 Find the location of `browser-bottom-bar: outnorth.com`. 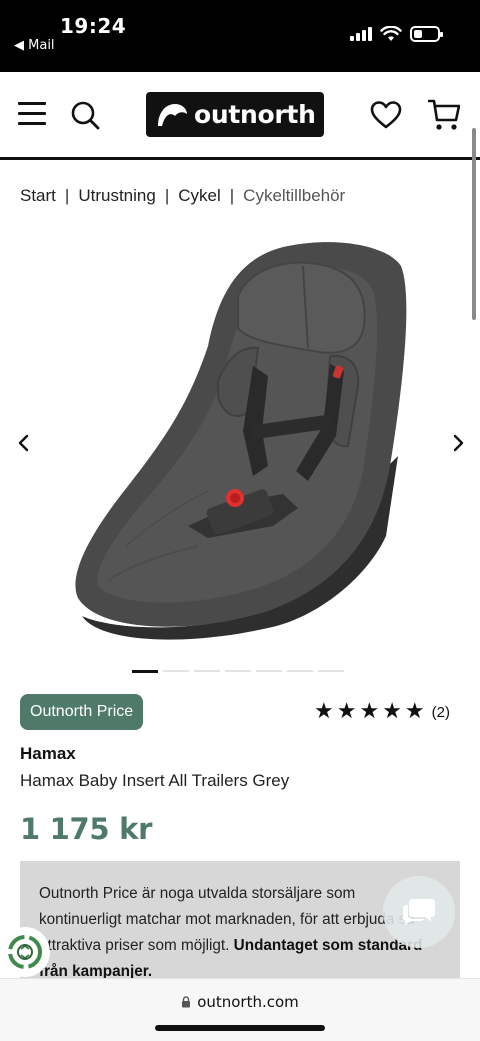

browser-bottom-bar: outnorth.com is located at coordinates (240, 1009).